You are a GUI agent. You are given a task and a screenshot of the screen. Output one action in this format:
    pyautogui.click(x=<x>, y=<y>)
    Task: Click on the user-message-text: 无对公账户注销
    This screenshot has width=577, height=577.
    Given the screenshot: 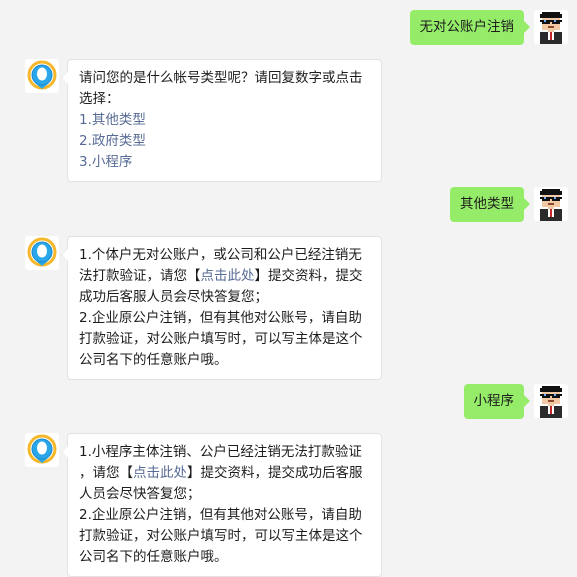 What is the action you would take?
    pyautogui.click(x=467, y=27)
    